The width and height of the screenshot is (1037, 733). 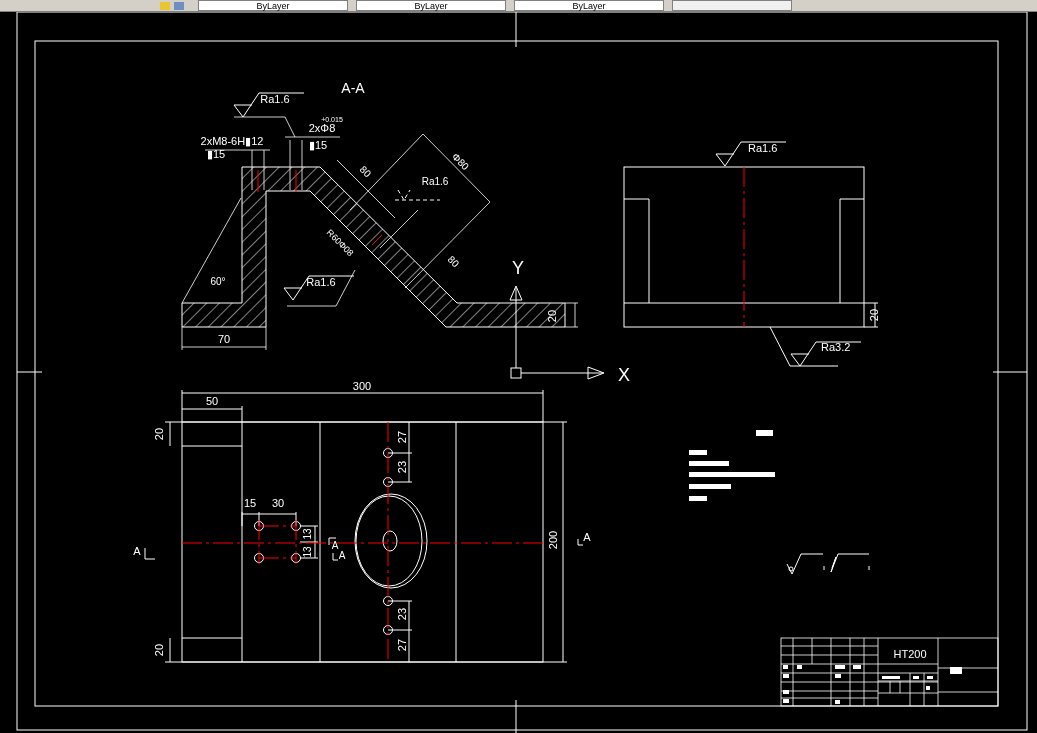 What do you see at coordinates (212, 401) in the screenshot?
I see `dimension-label: 50` at bounding box center [212, 401].